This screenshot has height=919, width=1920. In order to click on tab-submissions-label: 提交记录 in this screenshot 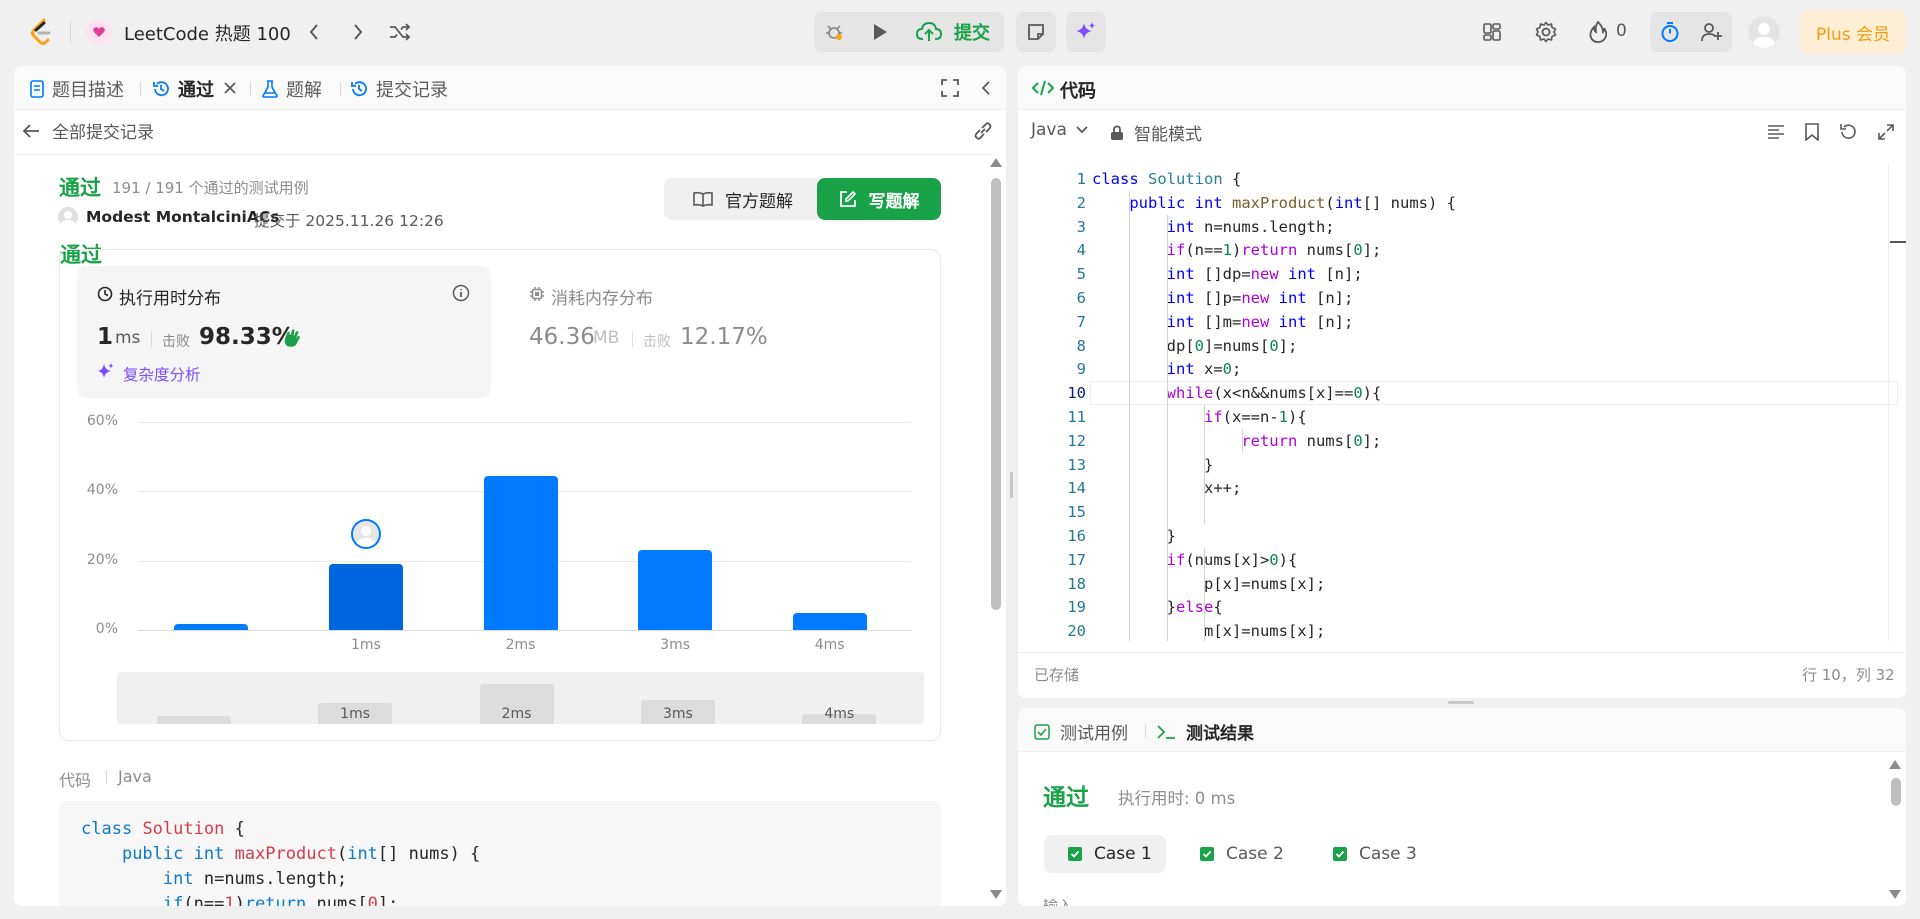, I will do `click(412, 90)`.